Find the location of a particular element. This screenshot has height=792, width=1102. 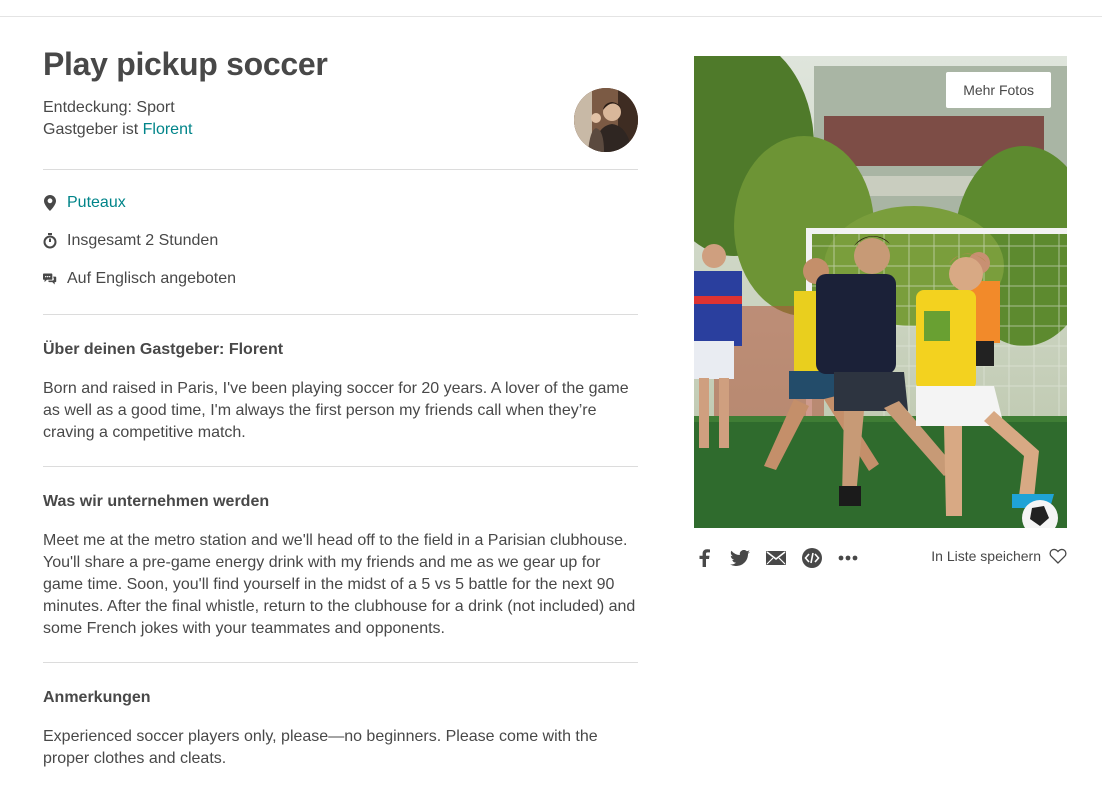

chat-bubbles-icon is located at coordinates (50, 279).